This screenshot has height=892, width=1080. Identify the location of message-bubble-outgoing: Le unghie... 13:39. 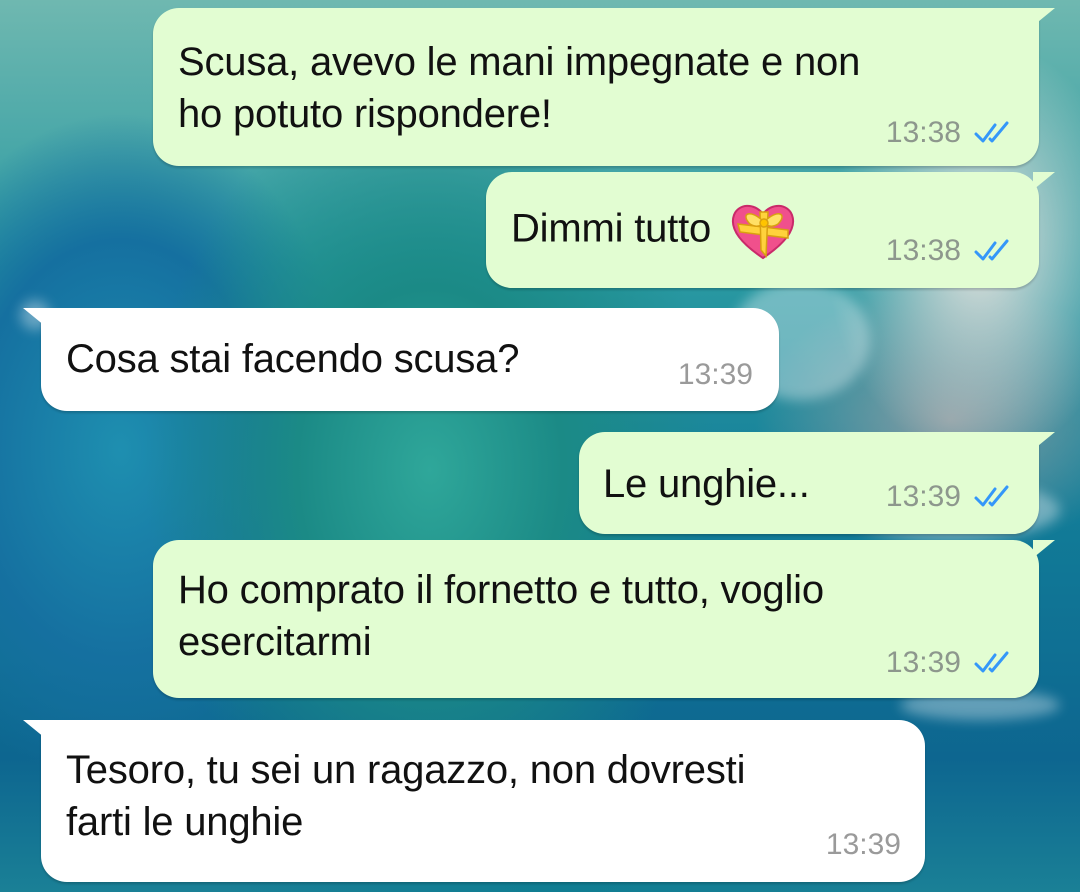
(817, 483).